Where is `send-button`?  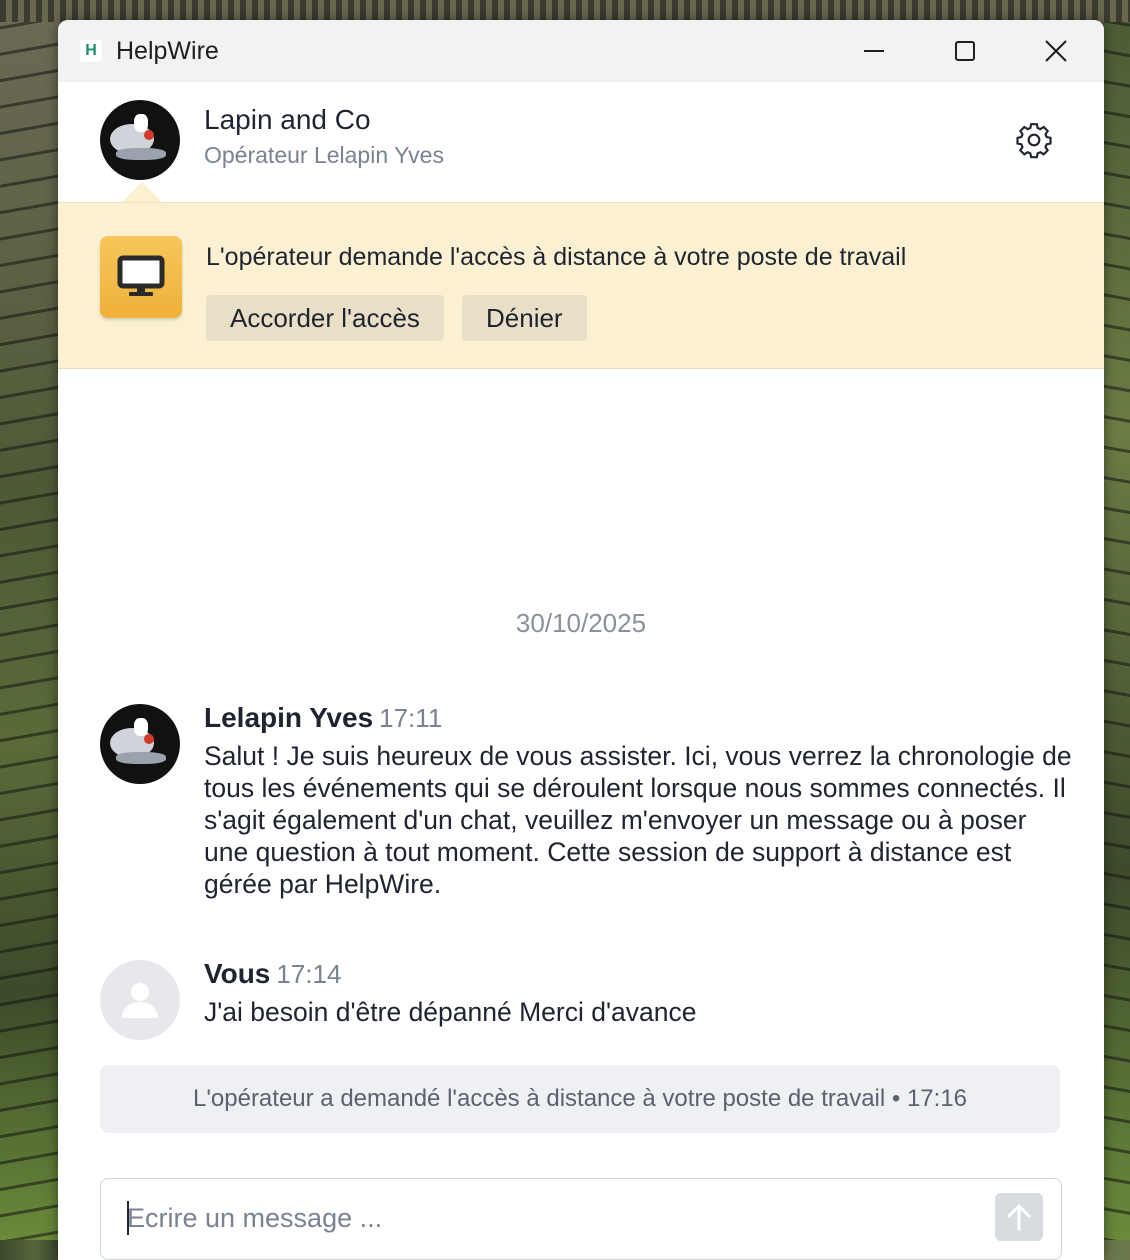 send-button is located at coordinates (1019, 1217).